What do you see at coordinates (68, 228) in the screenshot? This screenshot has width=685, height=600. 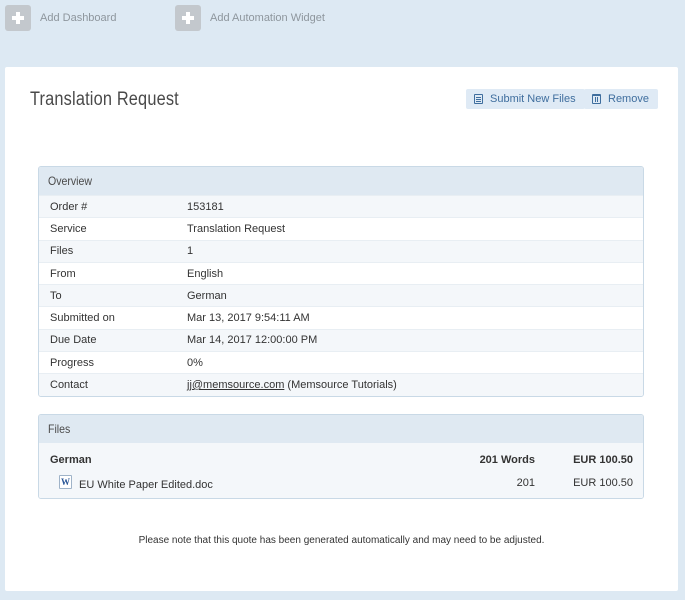 I see `overview-label: Service` at bounding box center [68, 228].